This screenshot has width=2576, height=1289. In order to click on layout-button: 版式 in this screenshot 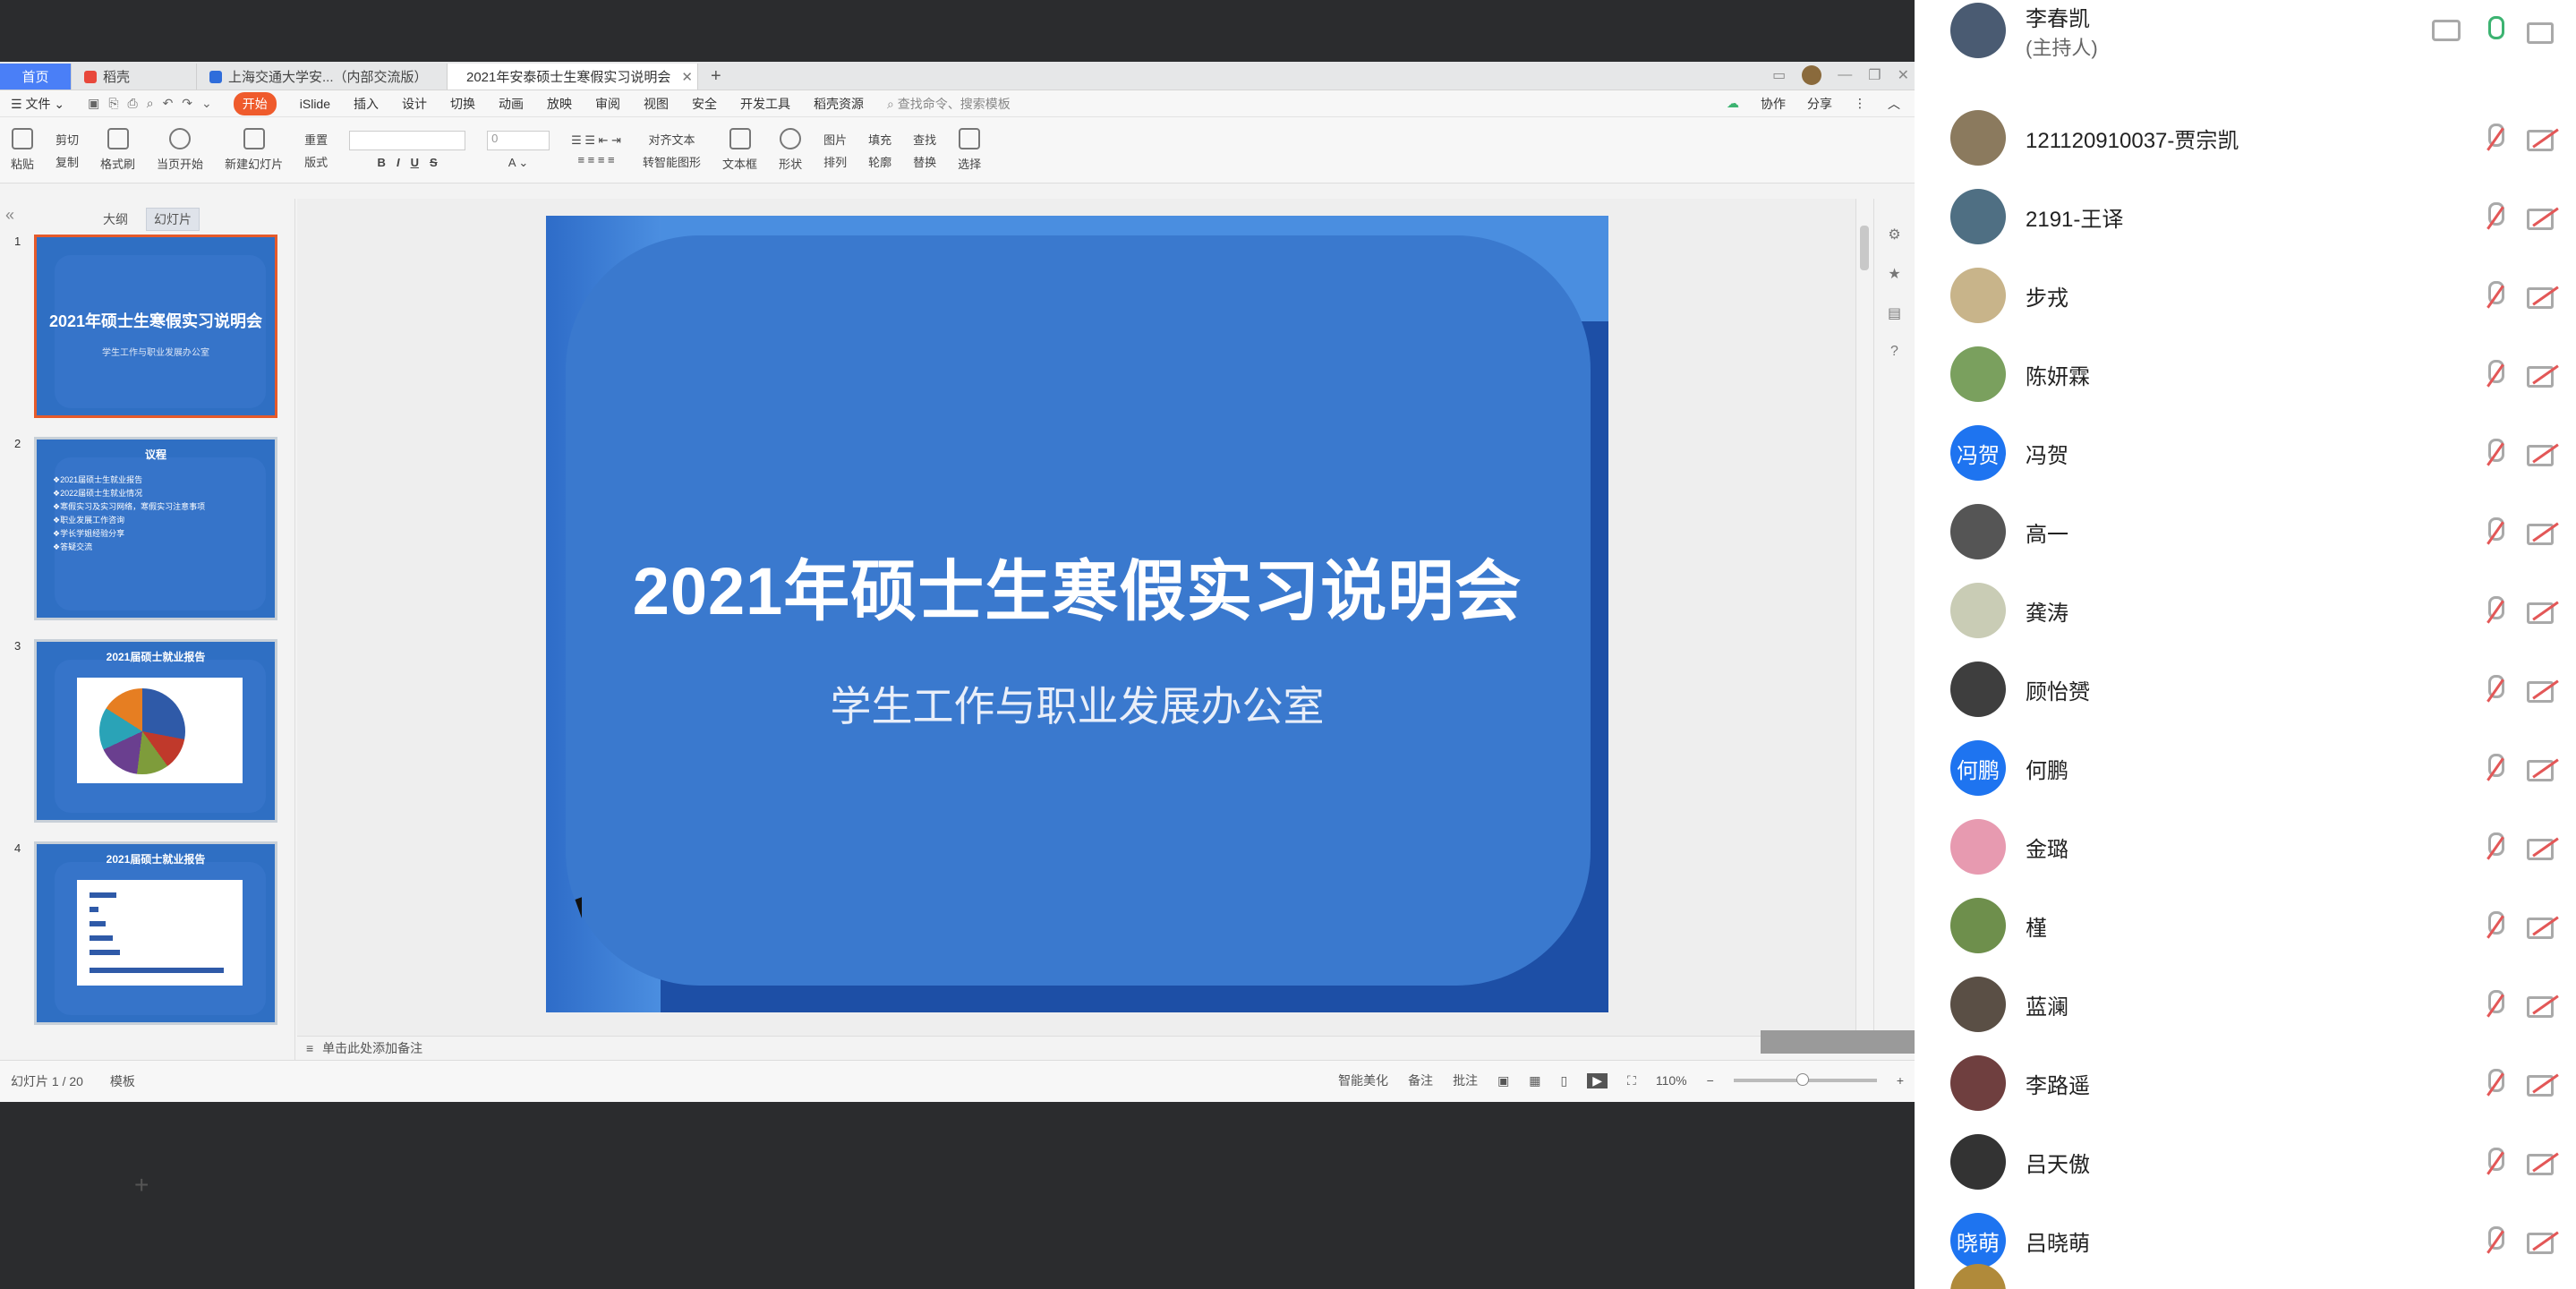, I will do `click(316, 161)`.